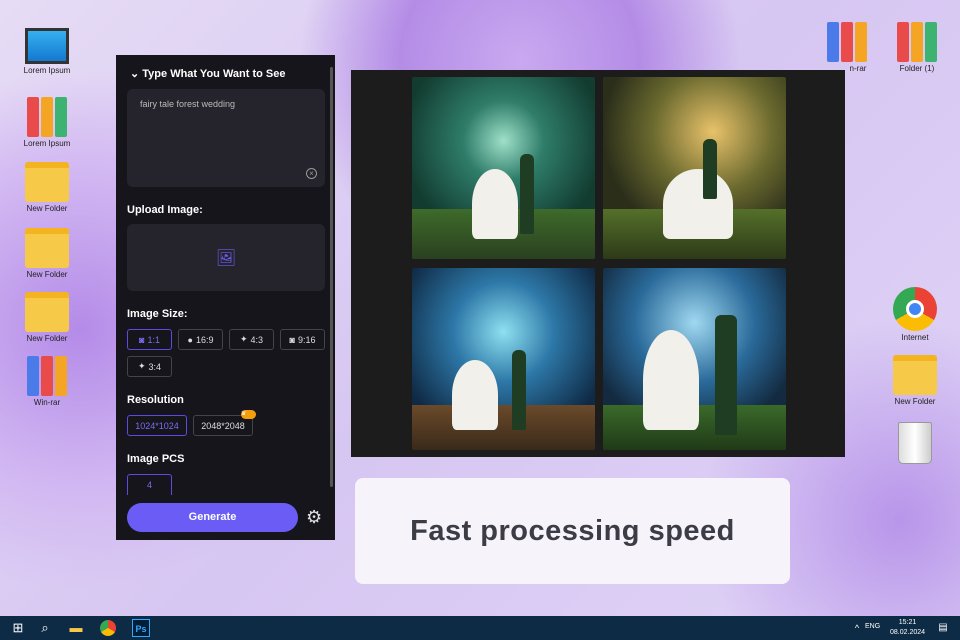  I want to click on crown-icon: ♛, so click(248, 414).